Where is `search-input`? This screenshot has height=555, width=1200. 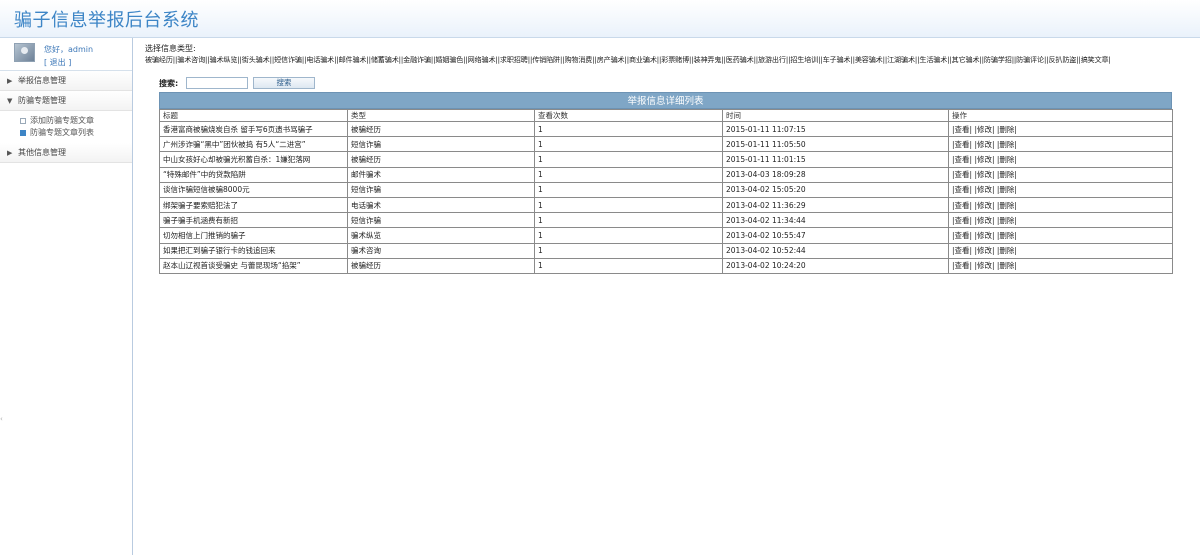 search-input is located at coordinates (217, 83).